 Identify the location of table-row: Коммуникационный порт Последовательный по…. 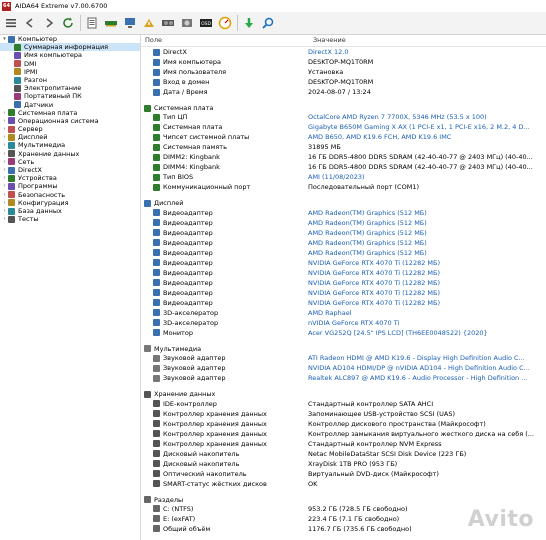
(343, 187).